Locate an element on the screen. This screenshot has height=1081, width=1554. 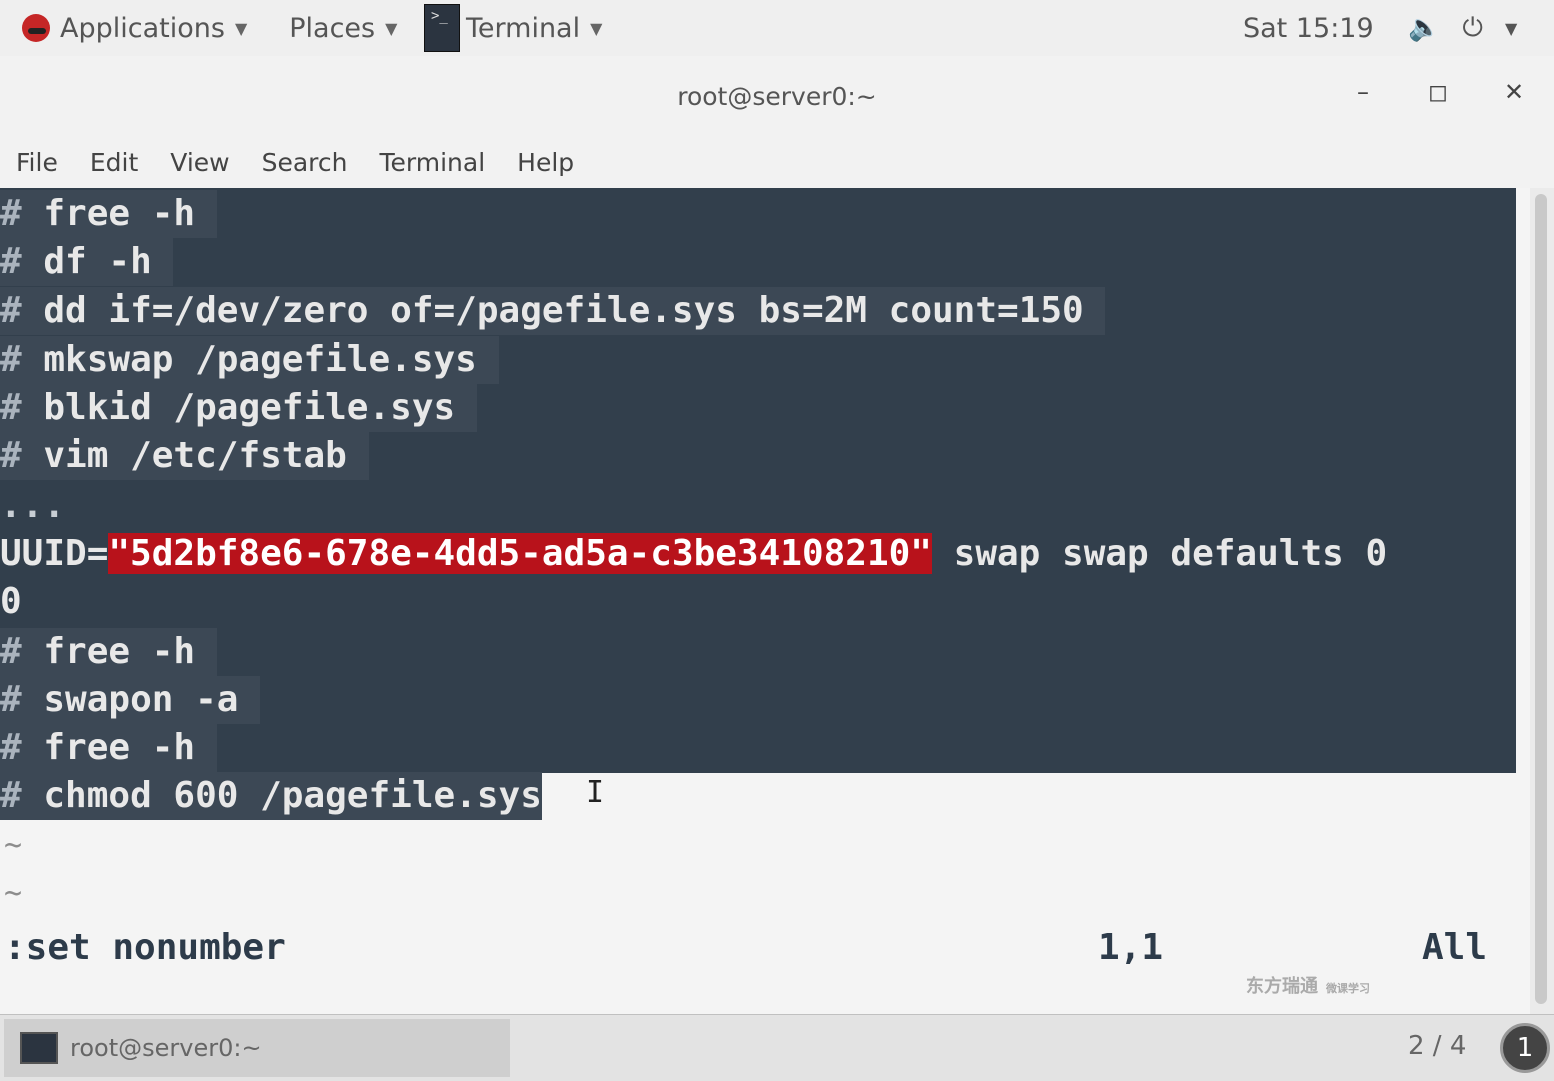
menu-search: Search is located at coordinates (305, 162).